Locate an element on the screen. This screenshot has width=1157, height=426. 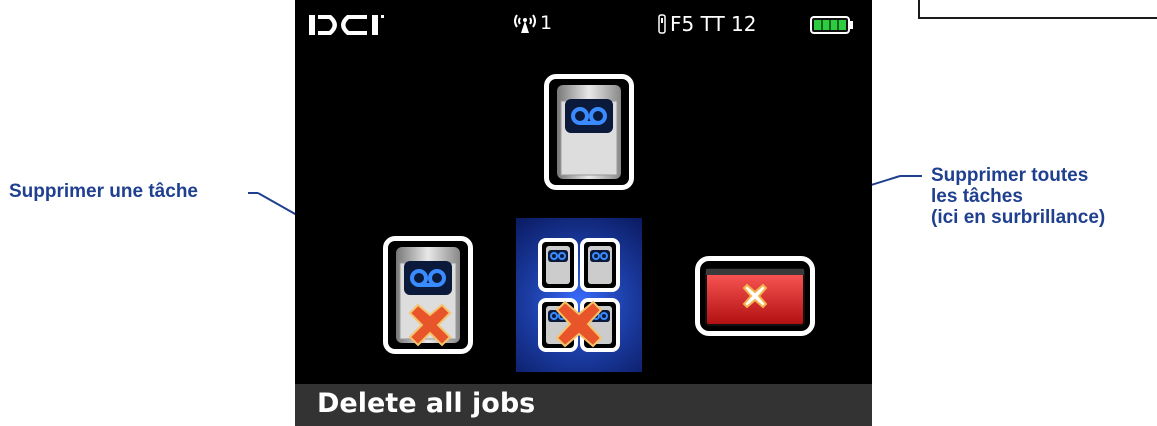
delete-job-icon is located at coordinates (428, 297).